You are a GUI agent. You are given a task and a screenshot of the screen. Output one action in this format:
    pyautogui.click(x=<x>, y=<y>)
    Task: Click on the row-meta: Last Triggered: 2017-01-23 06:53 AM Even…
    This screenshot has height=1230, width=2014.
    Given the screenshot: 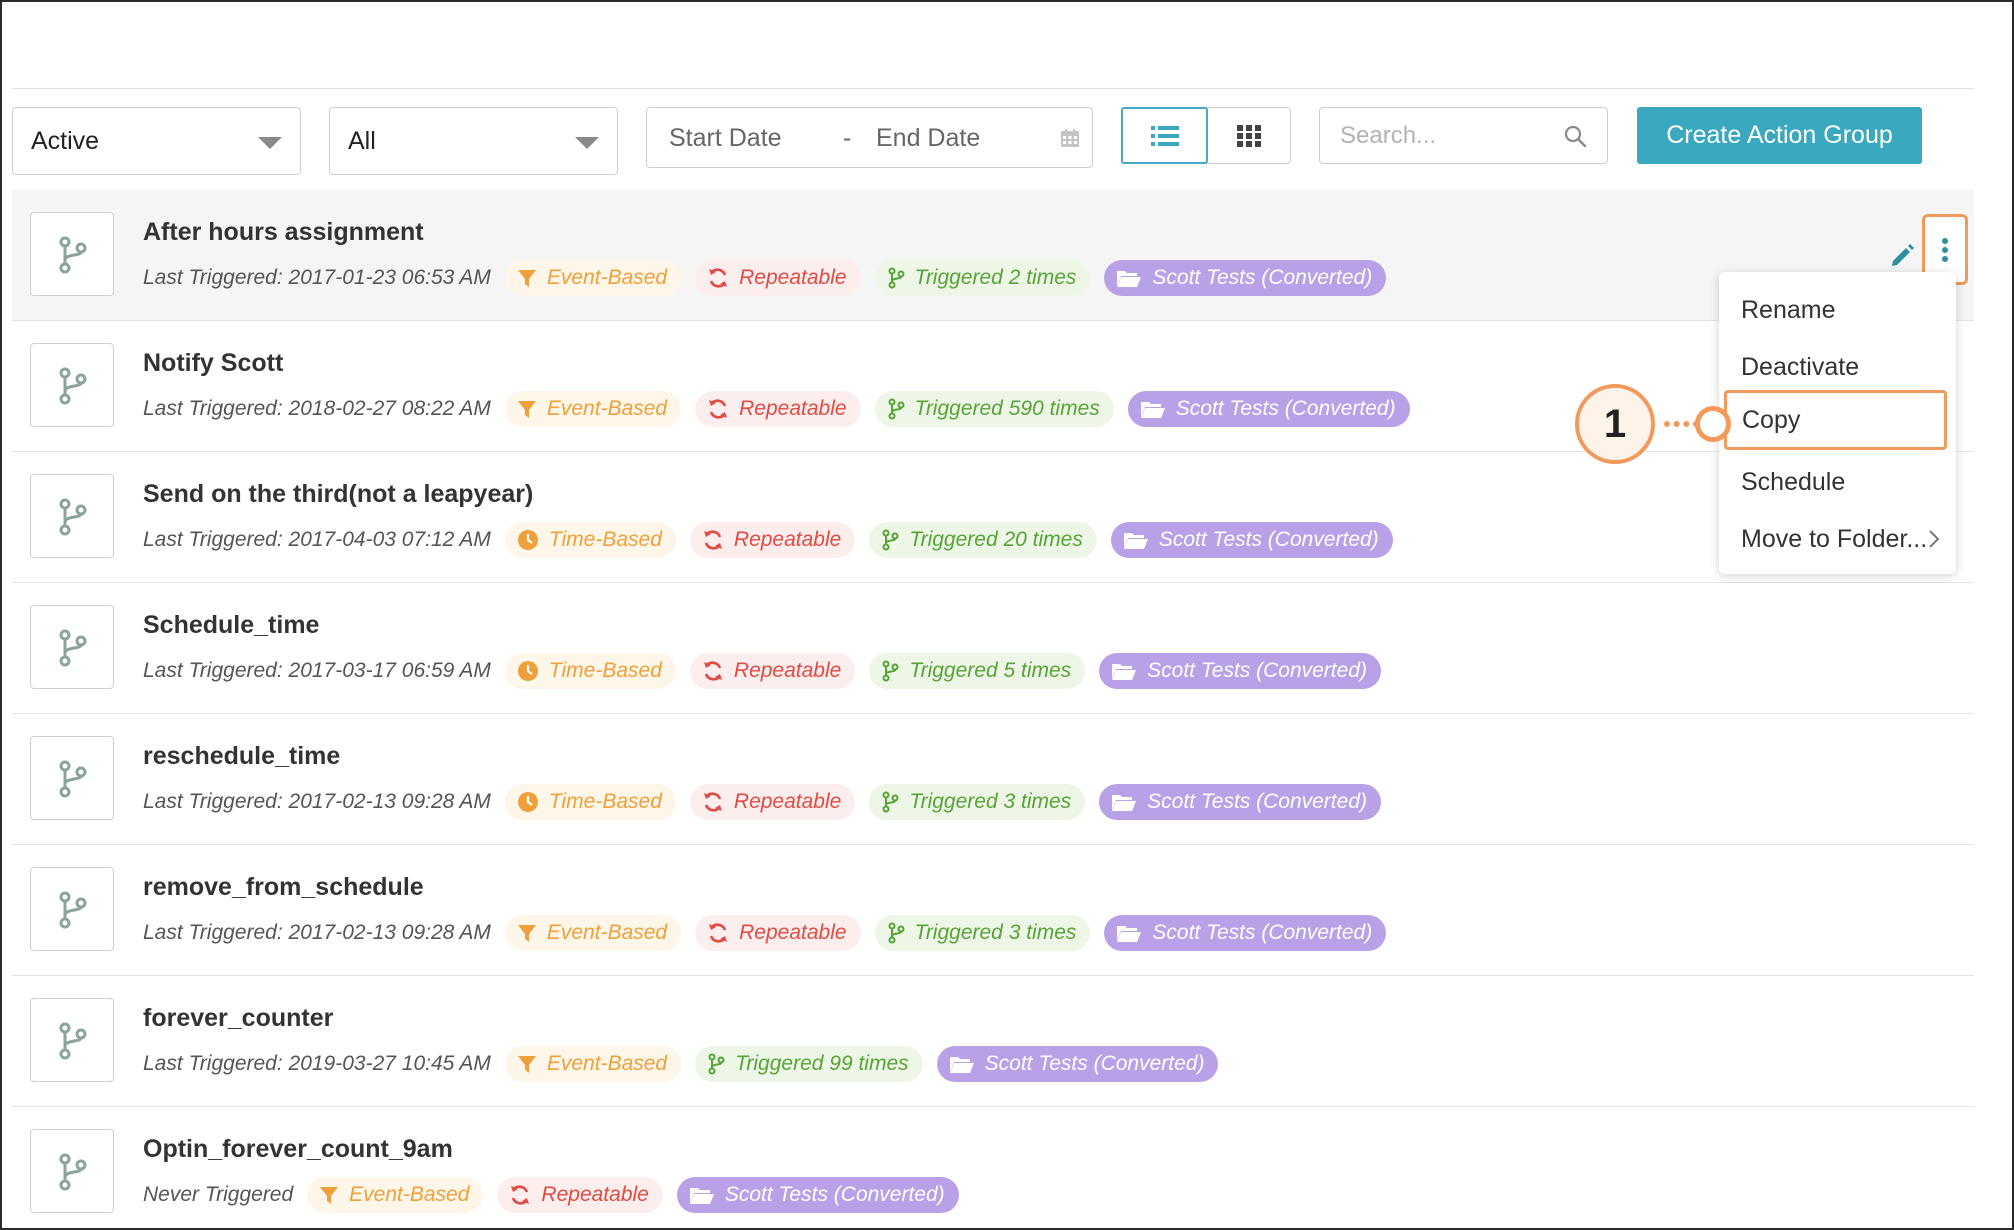 What is the action you would take?
    pyautogui.click(x=765, y=278)
    